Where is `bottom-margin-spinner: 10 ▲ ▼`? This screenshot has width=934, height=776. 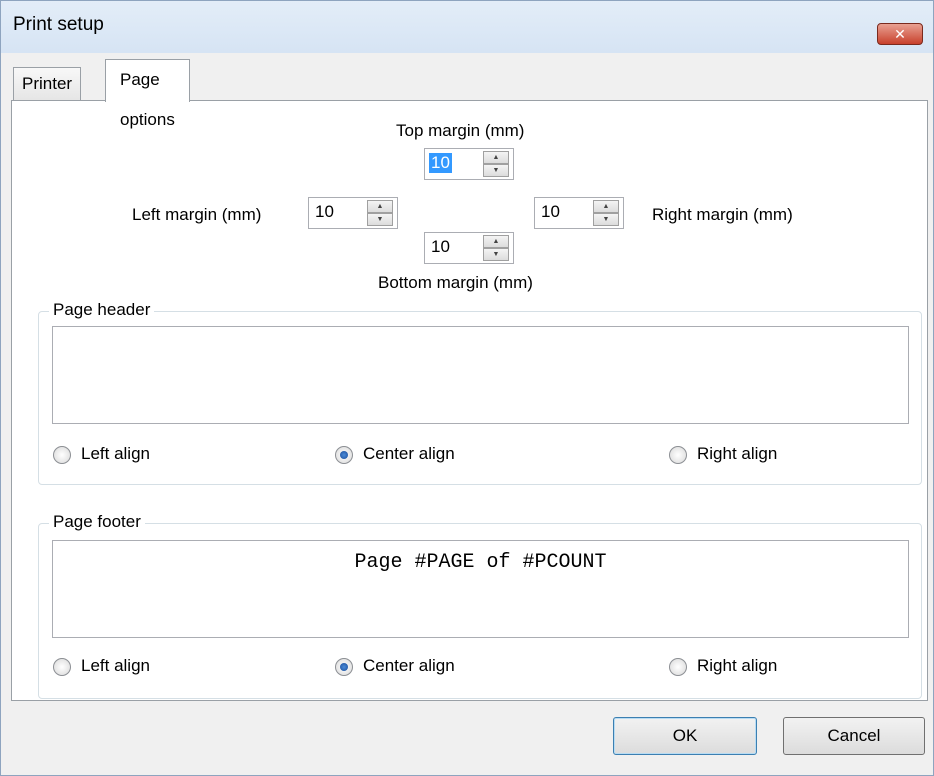
bottom-margin-spinner: 10 ▲ ▼ is located at coordinates (469, 248).